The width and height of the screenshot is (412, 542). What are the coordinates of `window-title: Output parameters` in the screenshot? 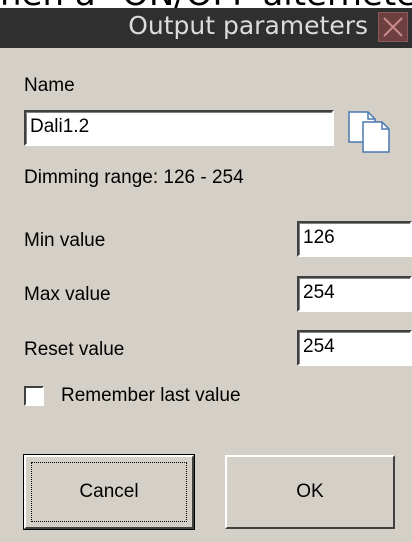 It's located at (248, 25).